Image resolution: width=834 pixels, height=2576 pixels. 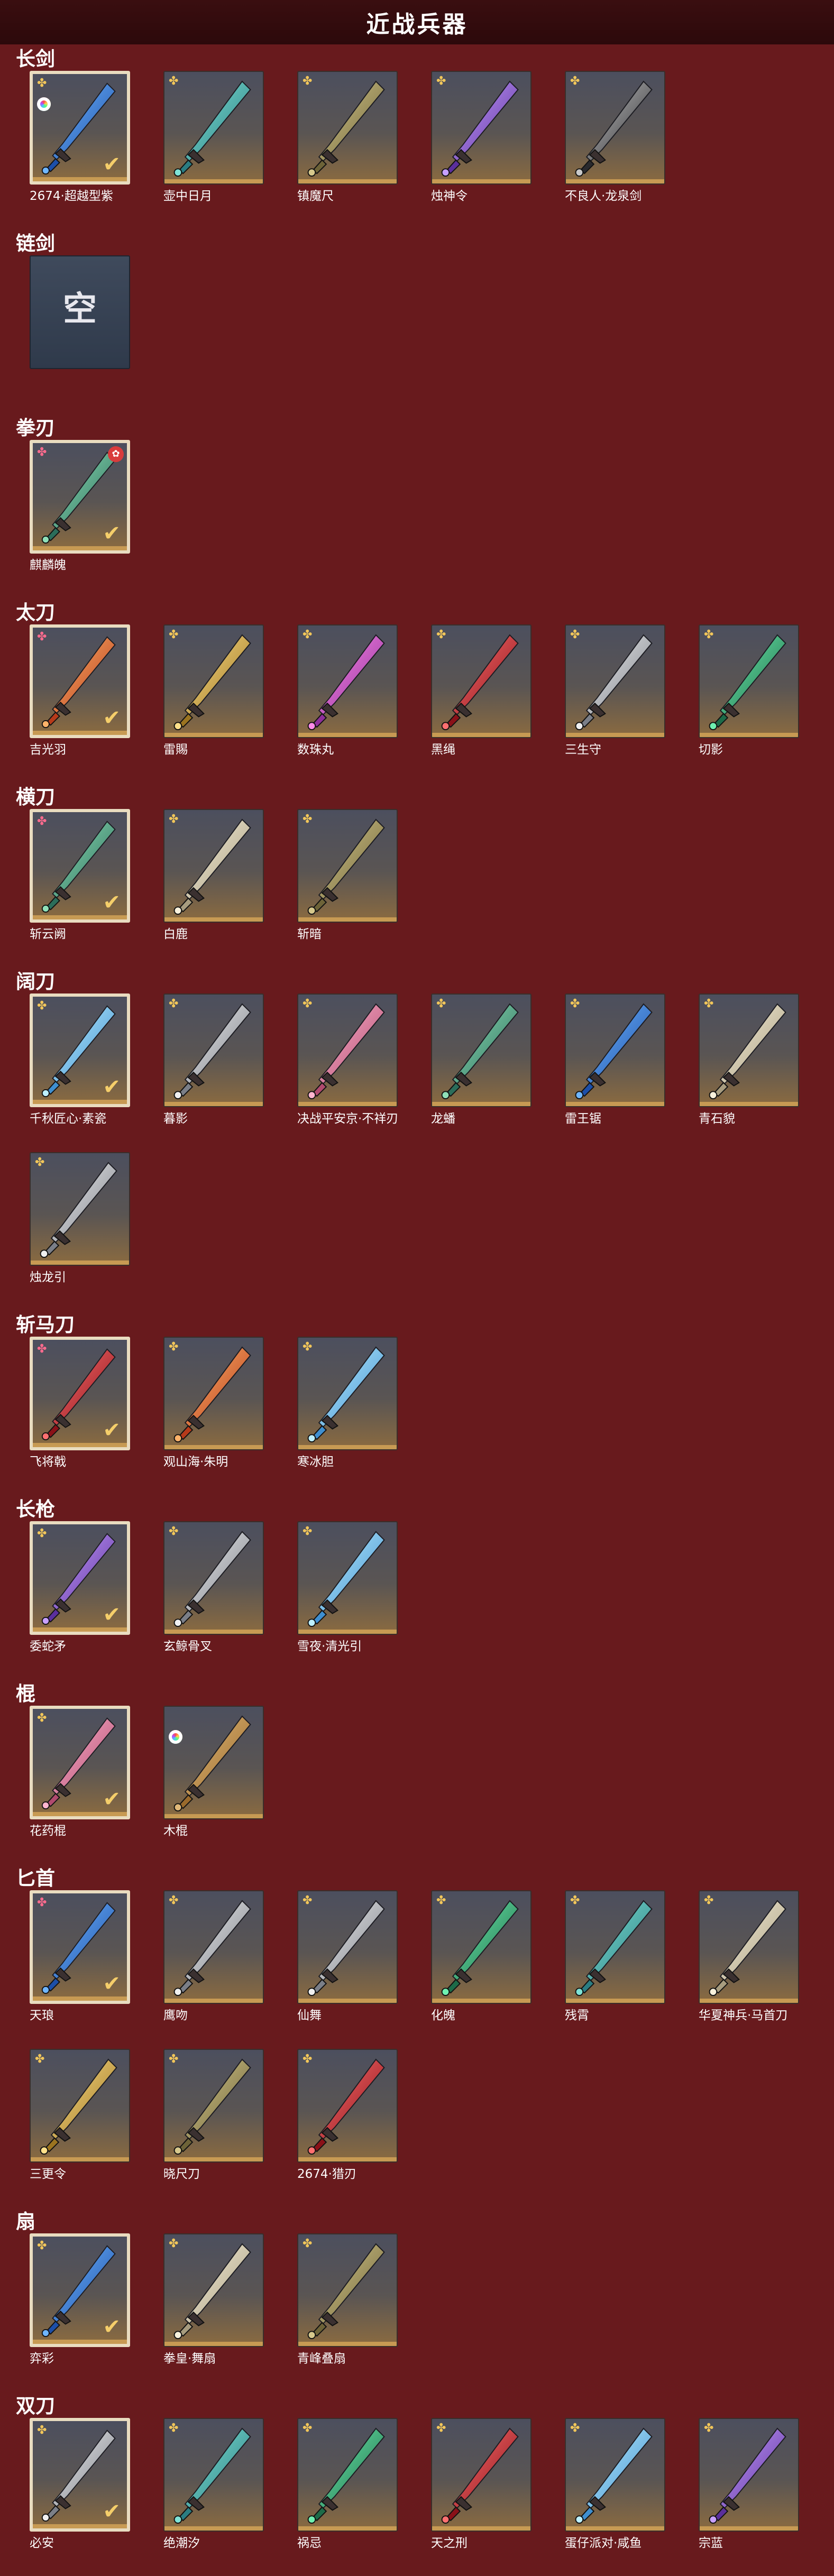 What do you see at coordinates (26, 2221) in the screenshot?
I see `category-title: 扇` at bounding box center [26, 2221].